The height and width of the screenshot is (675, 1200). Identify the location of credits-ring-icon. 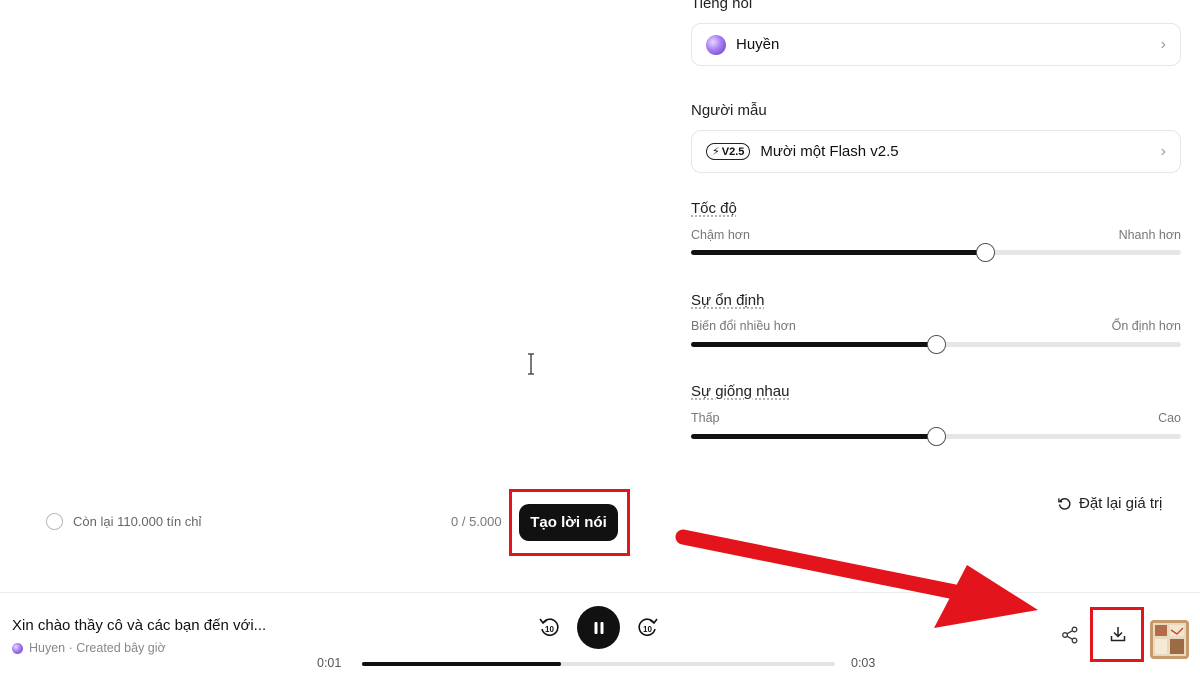
(54, 521).